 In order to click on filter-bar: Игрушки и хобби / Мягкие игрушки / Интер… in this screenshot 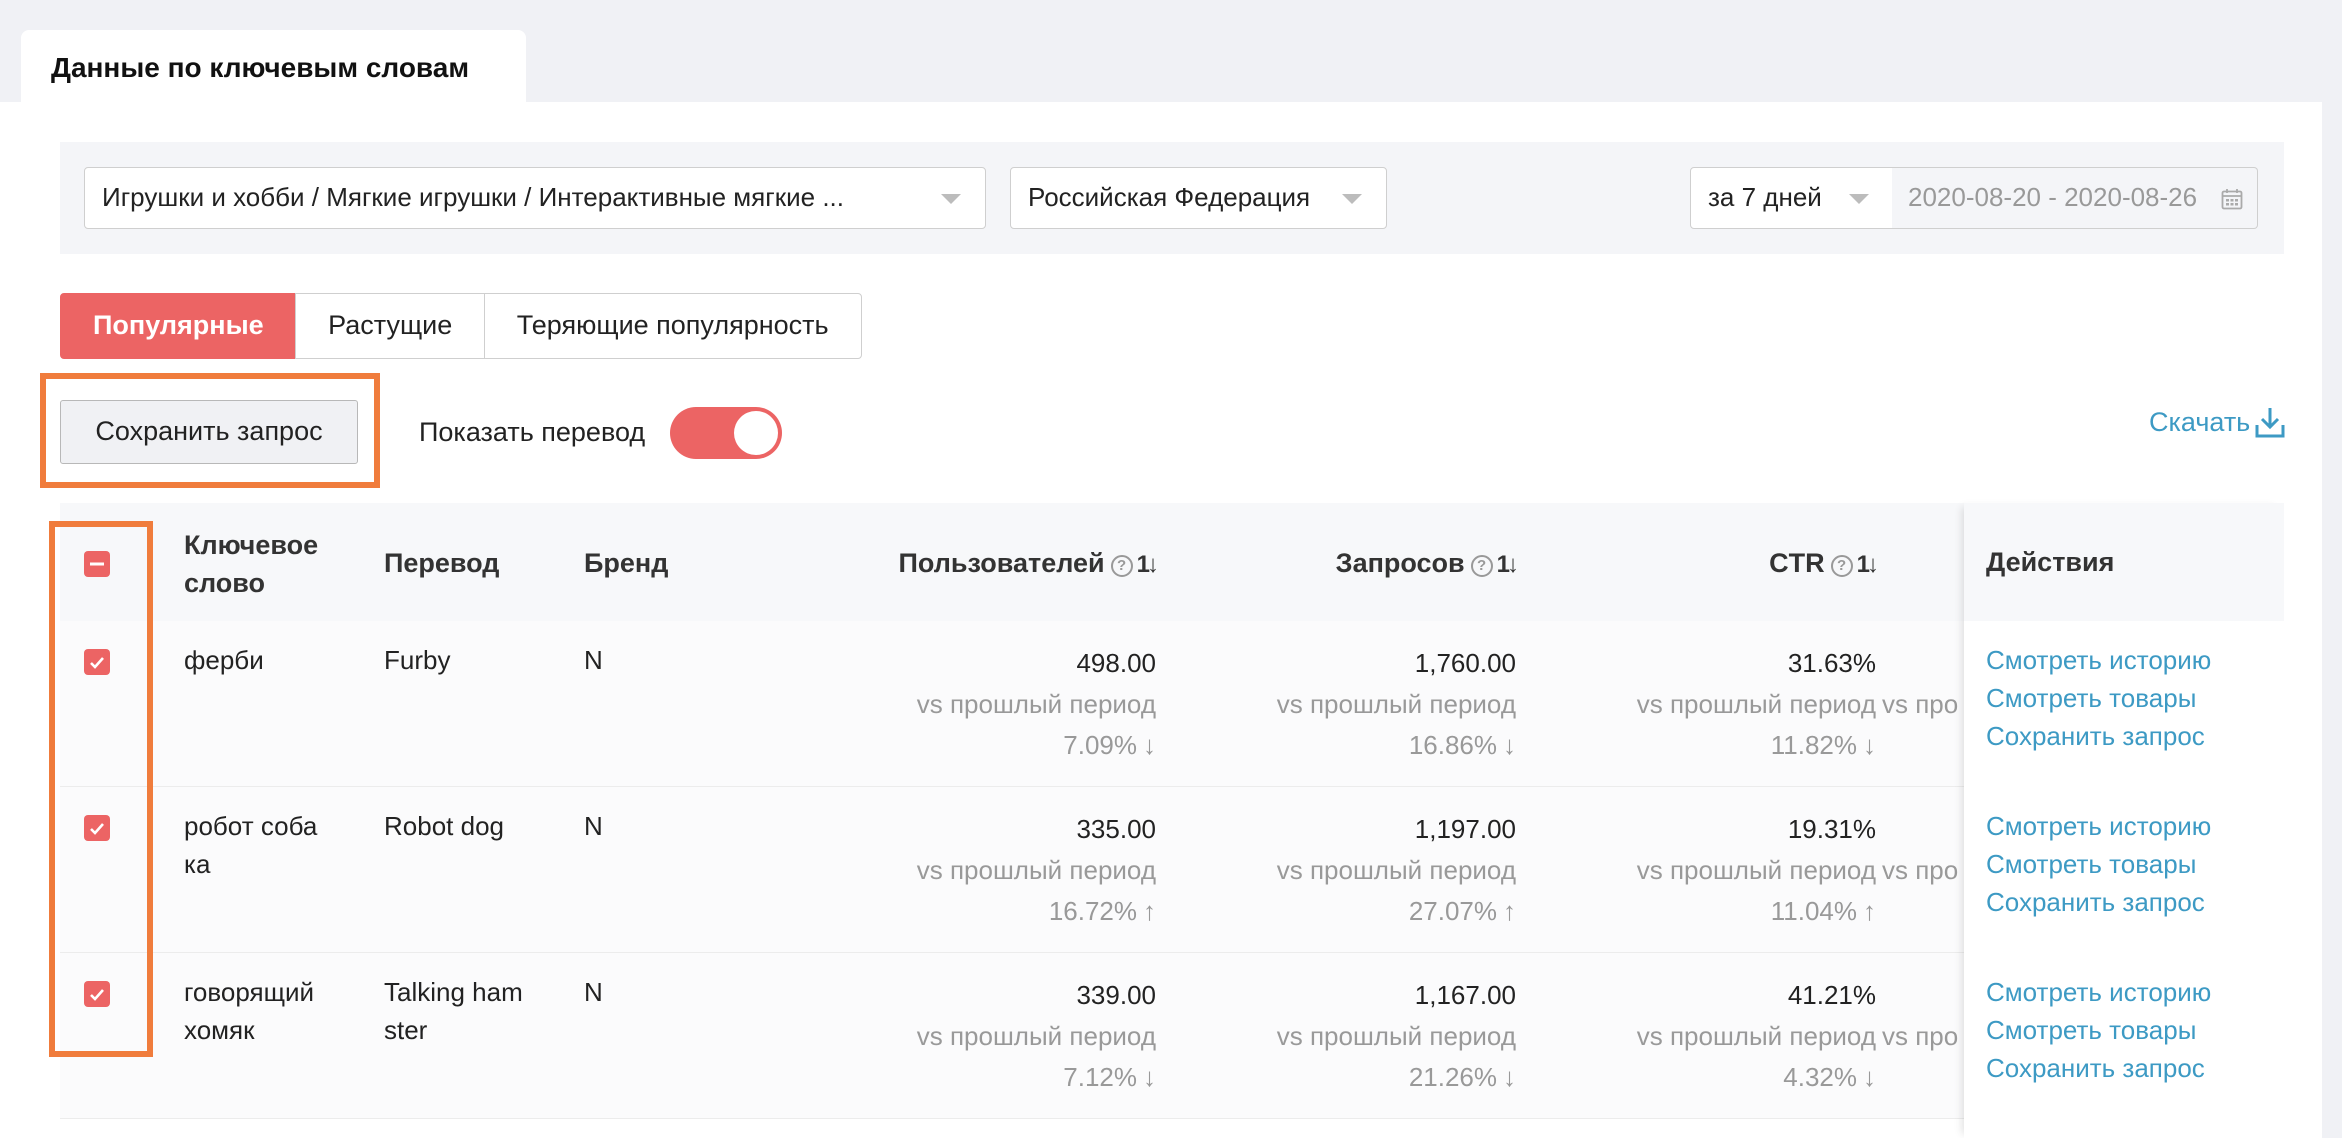, I will do `click(1172, 198)`.